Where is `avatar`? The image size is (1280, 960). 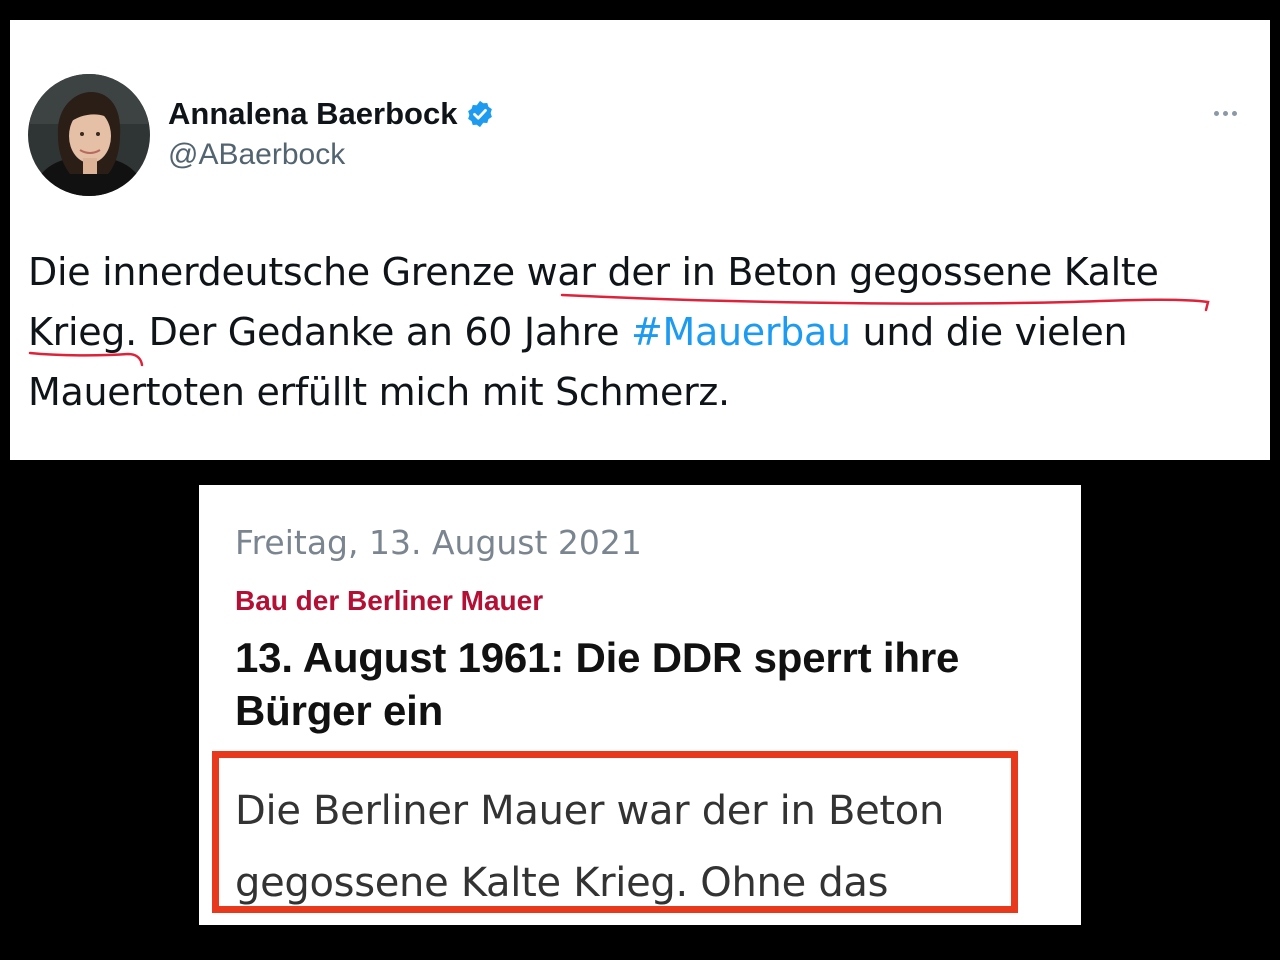 avatar is located at coordinates (89, 135).